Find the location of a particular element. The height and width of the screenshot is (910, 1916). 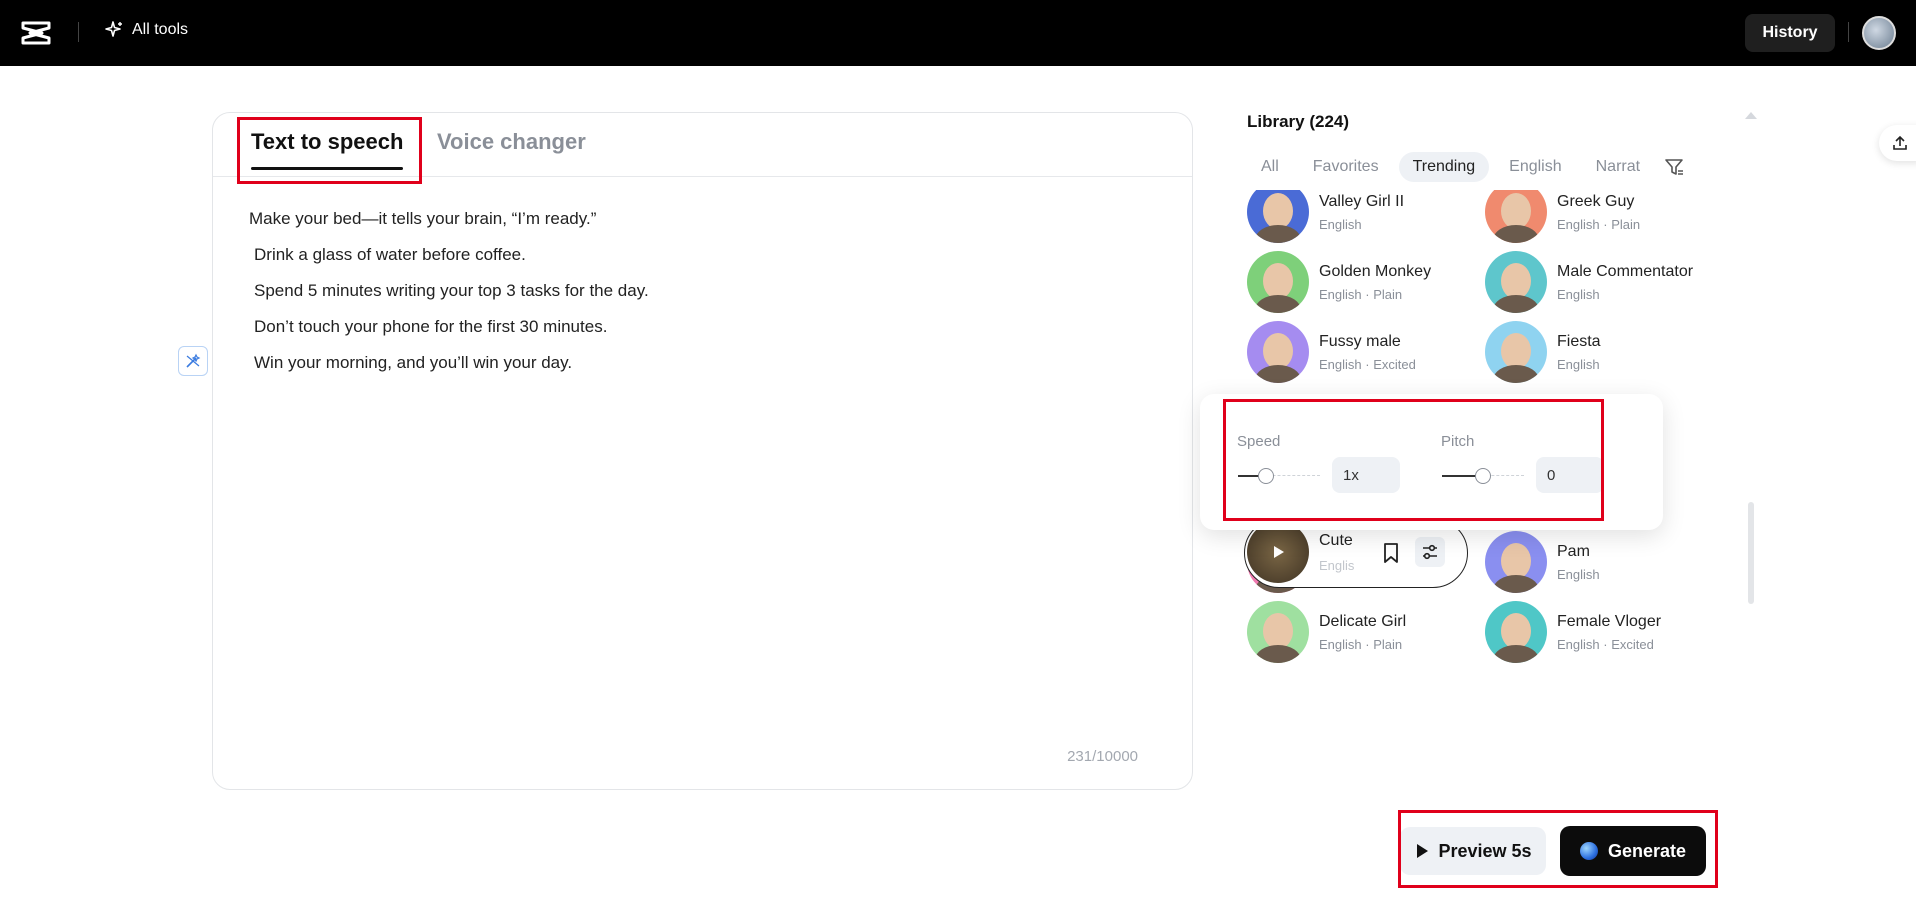

voice-item: Valley Girl II English is located at coordinates (1362, 218).